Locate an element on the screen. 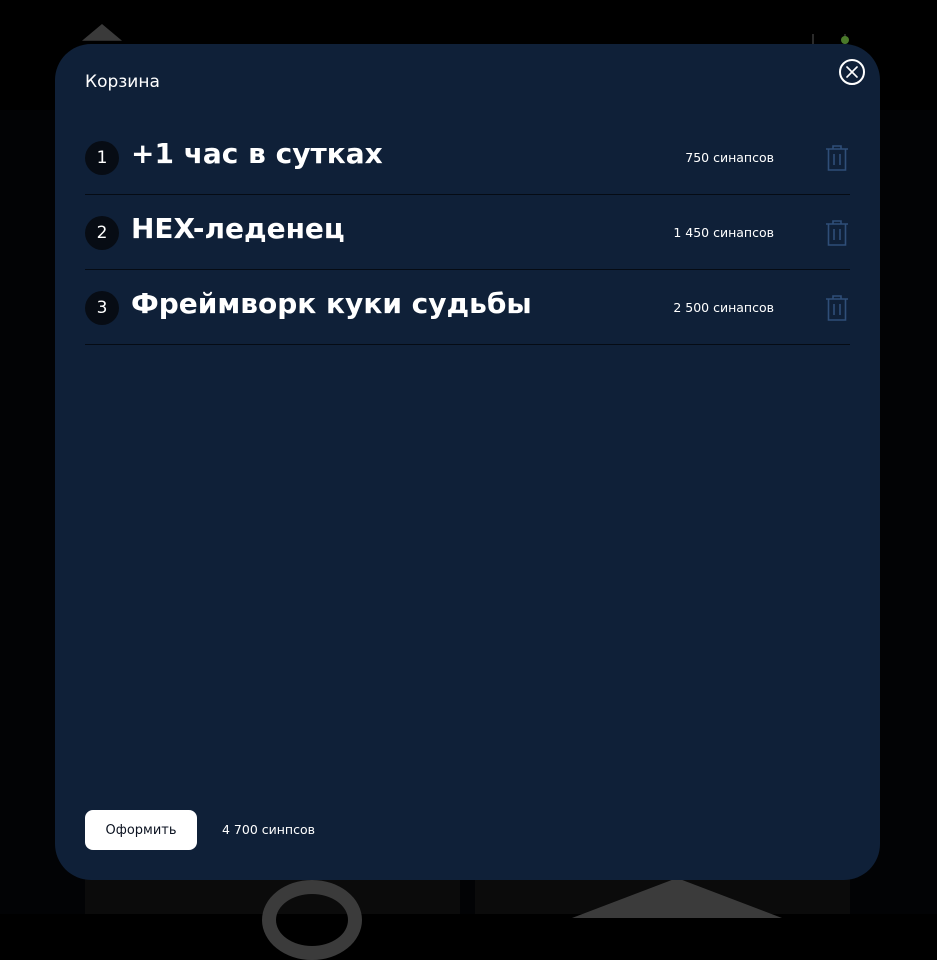  cart-item: 3 Фреймворк куки судьбы 2 500 синапсов is located at coordinates (467, 307).